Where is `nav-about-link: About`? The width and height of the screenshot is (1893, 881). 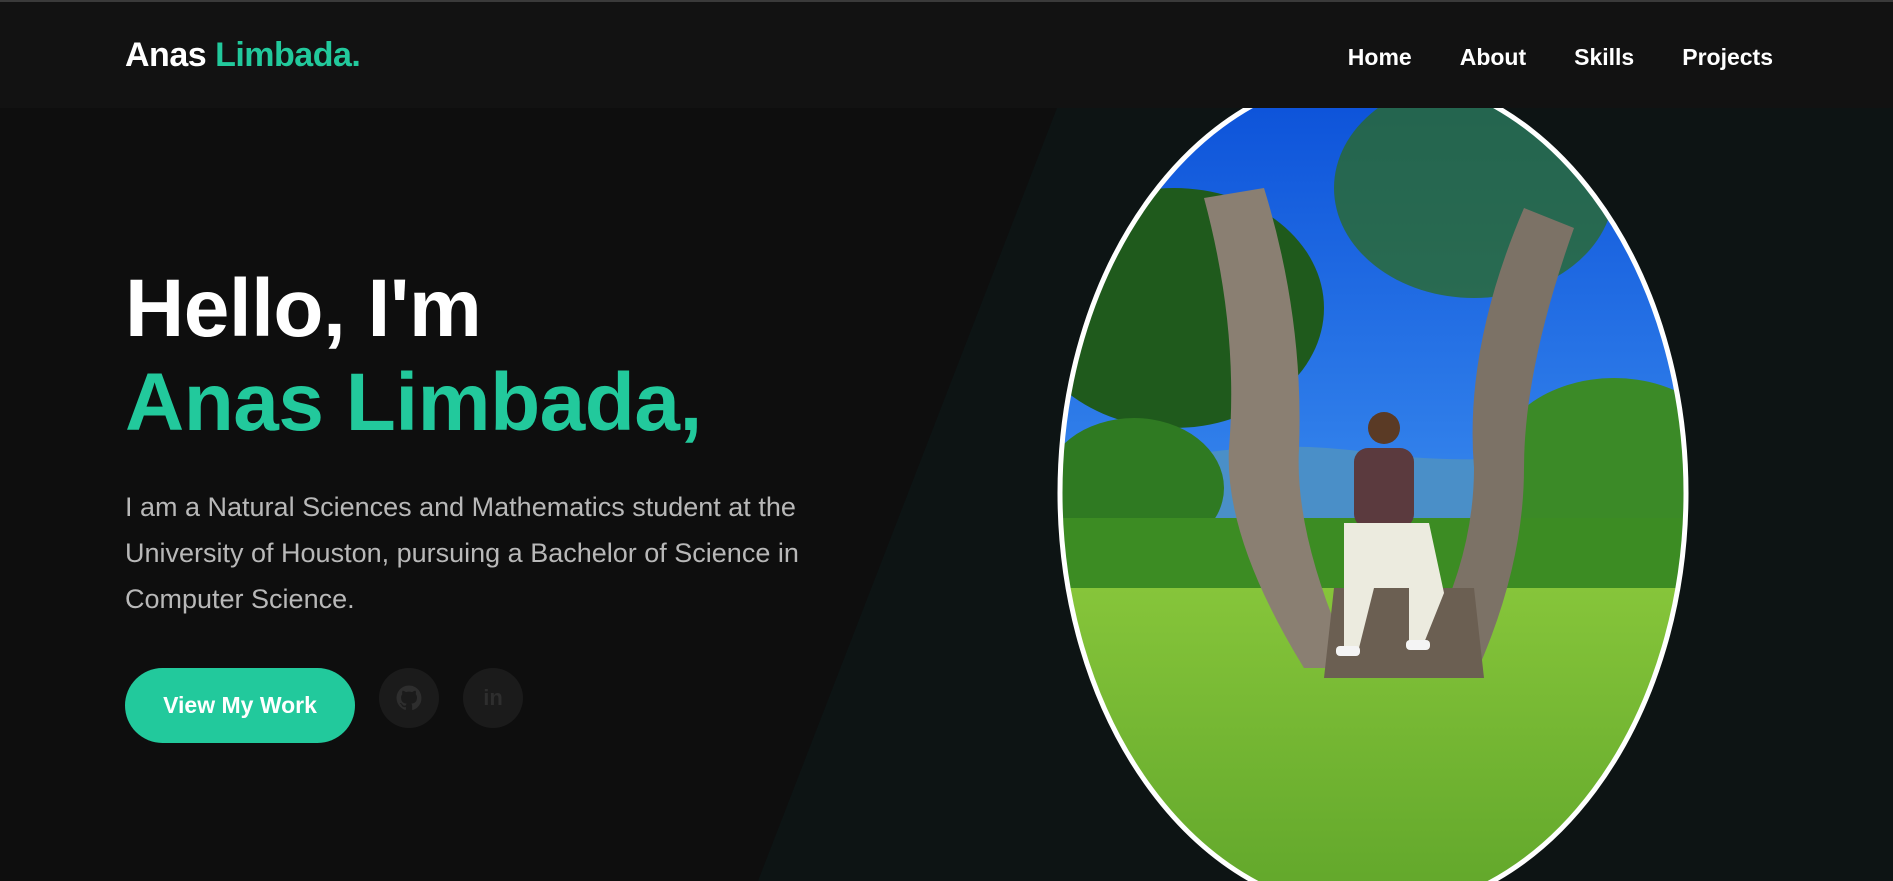 nav-about-link: About is located at coordinates (1493, 57).